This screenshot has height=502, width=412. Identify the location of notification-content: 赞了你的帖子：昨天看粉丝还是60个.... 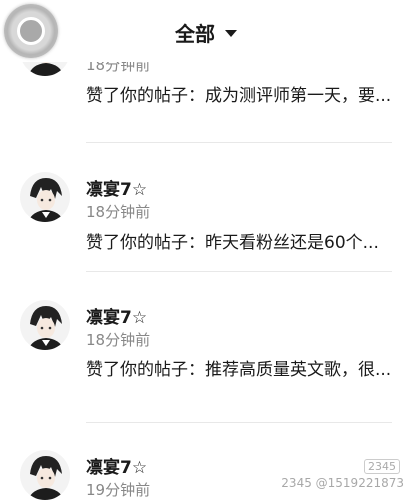
(232, 243).